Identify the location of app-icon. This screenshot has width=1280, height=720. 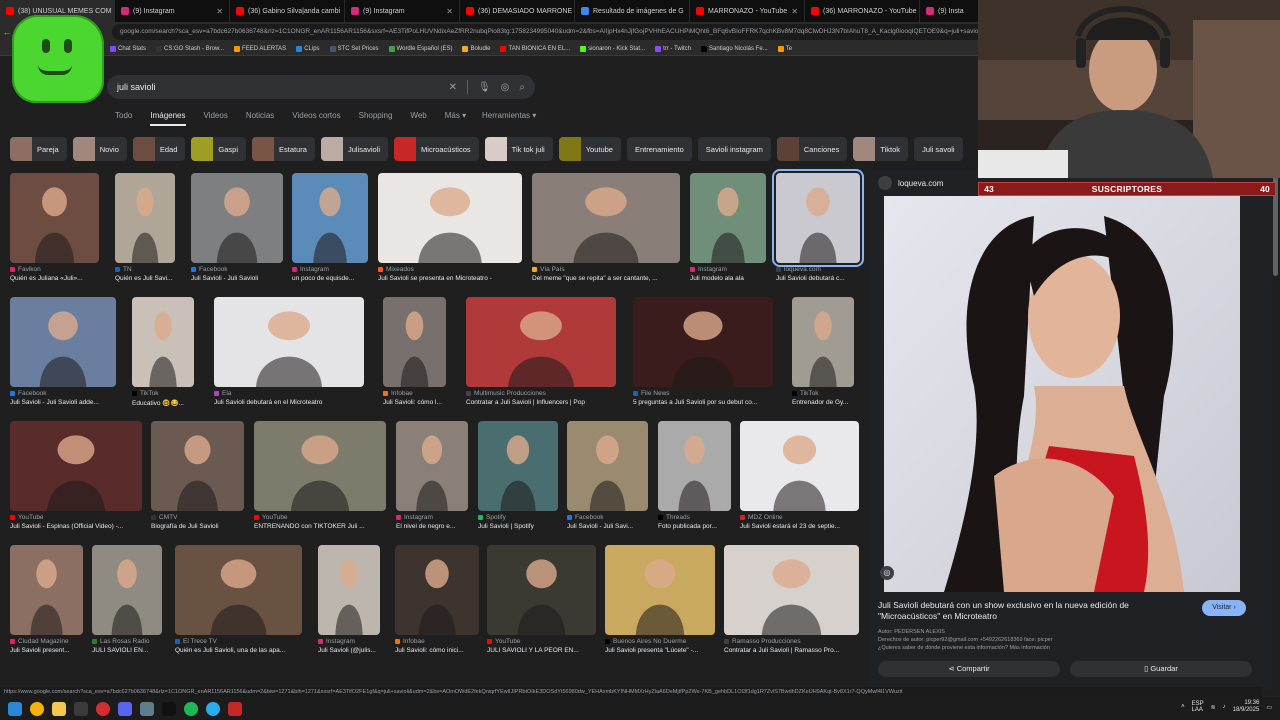
(235, 708).